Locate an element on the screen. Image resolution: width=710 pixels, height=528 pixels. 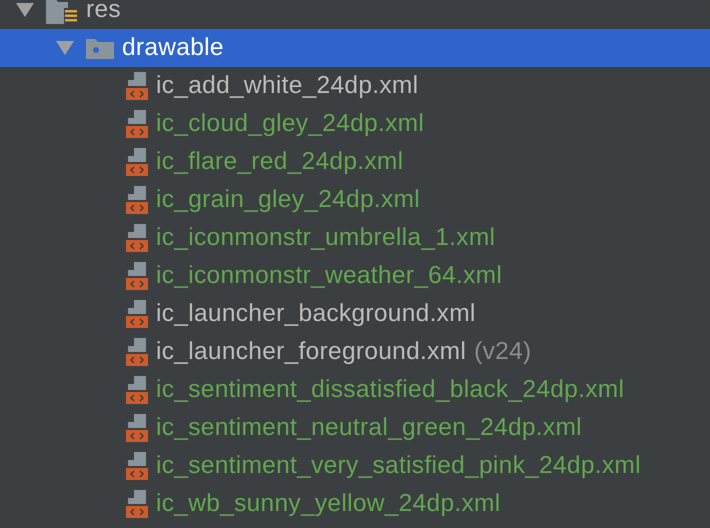
tree-row: ic_wb_sunny_yellow_24dp.xml is located at coordinates (355, 504).